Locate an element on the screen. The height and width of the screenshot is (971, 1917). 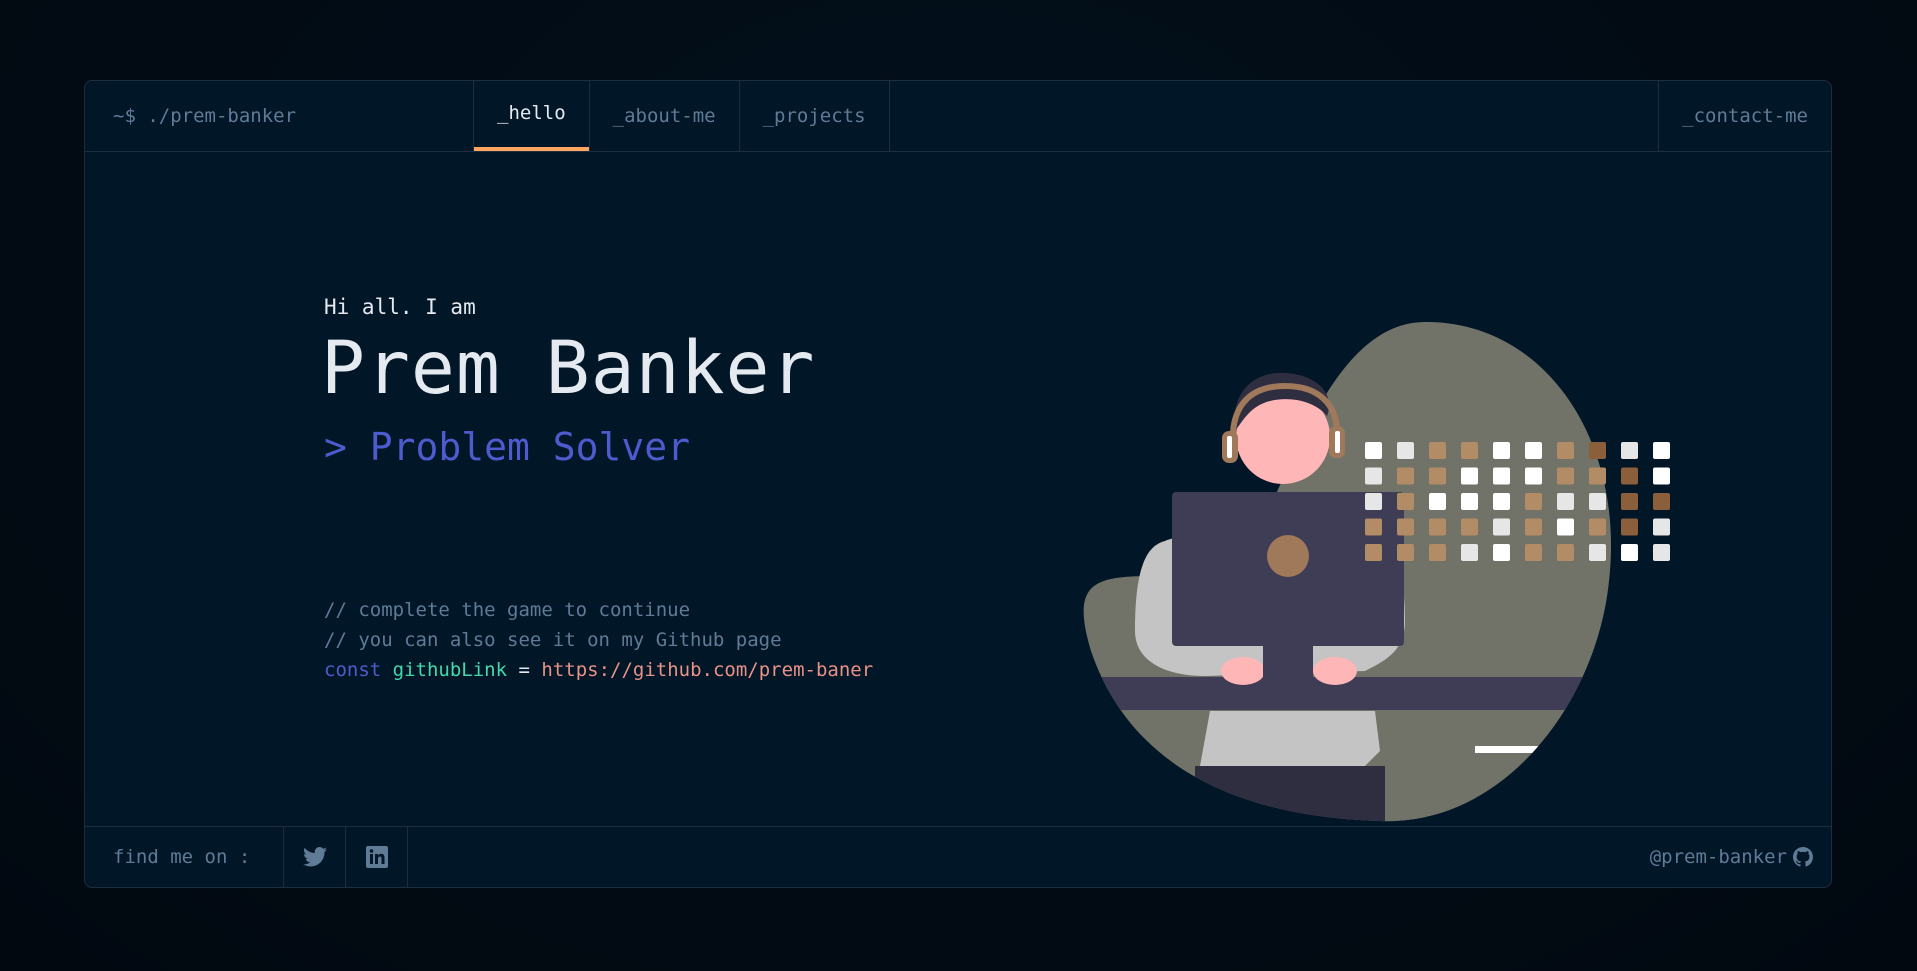
brand-label: ~$ ./prem-banker is located at coordinates (205, 116).